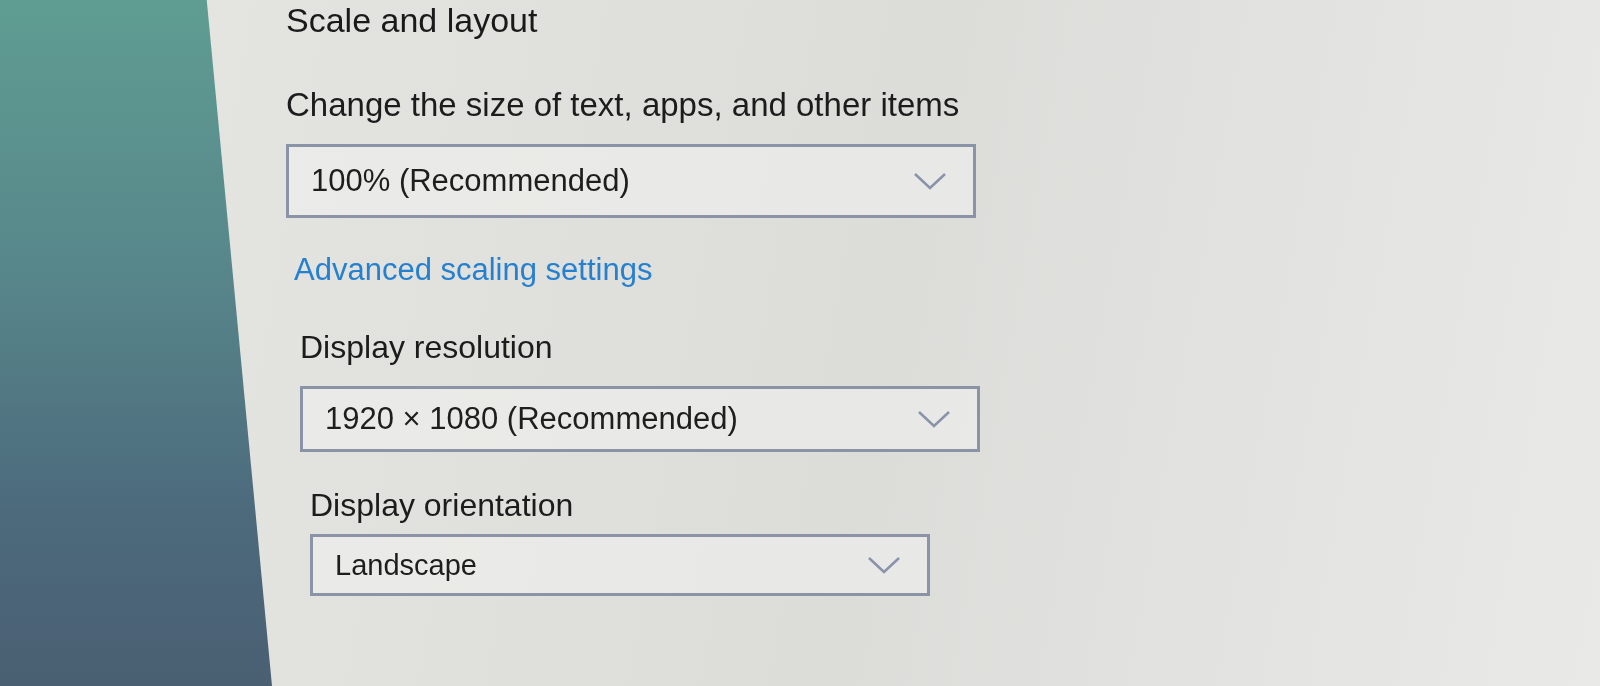 Image resolution: width=1600 pixels, height=686 pixels. Describe the element at coordinates (412, 20) in the screenshot. I see `section-heading: Scale and layout` at that location.